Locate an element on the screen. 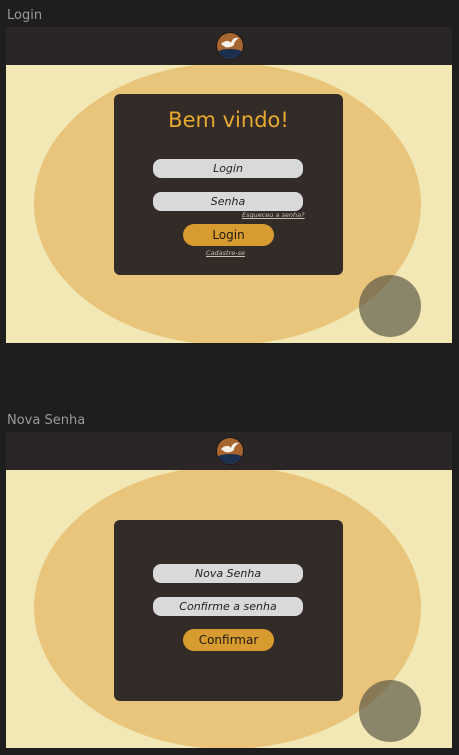 The height and width of the screenshot is (755, 459). forgot-password-link: Esqueceu a senha? is located at coordinates (273, 215).